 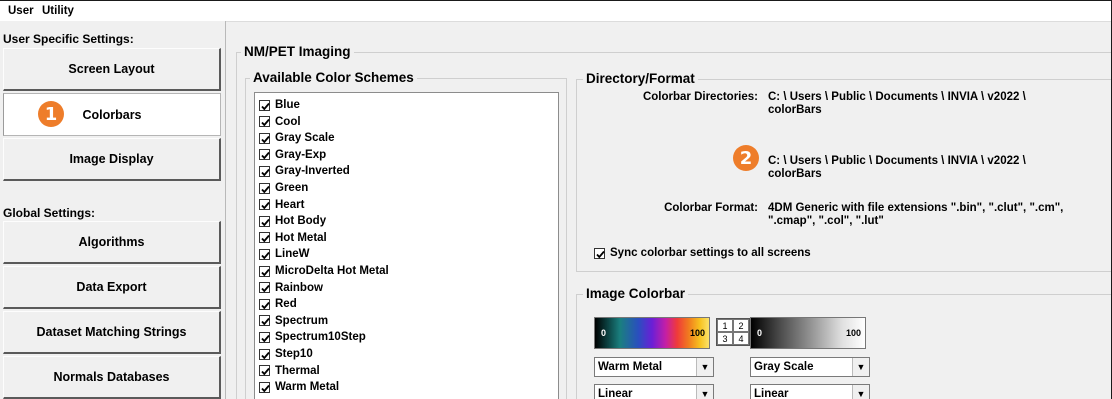 I want to click on left-colorbar-scheme-select: Warm Metal ▼, so click(x=654, y=367).